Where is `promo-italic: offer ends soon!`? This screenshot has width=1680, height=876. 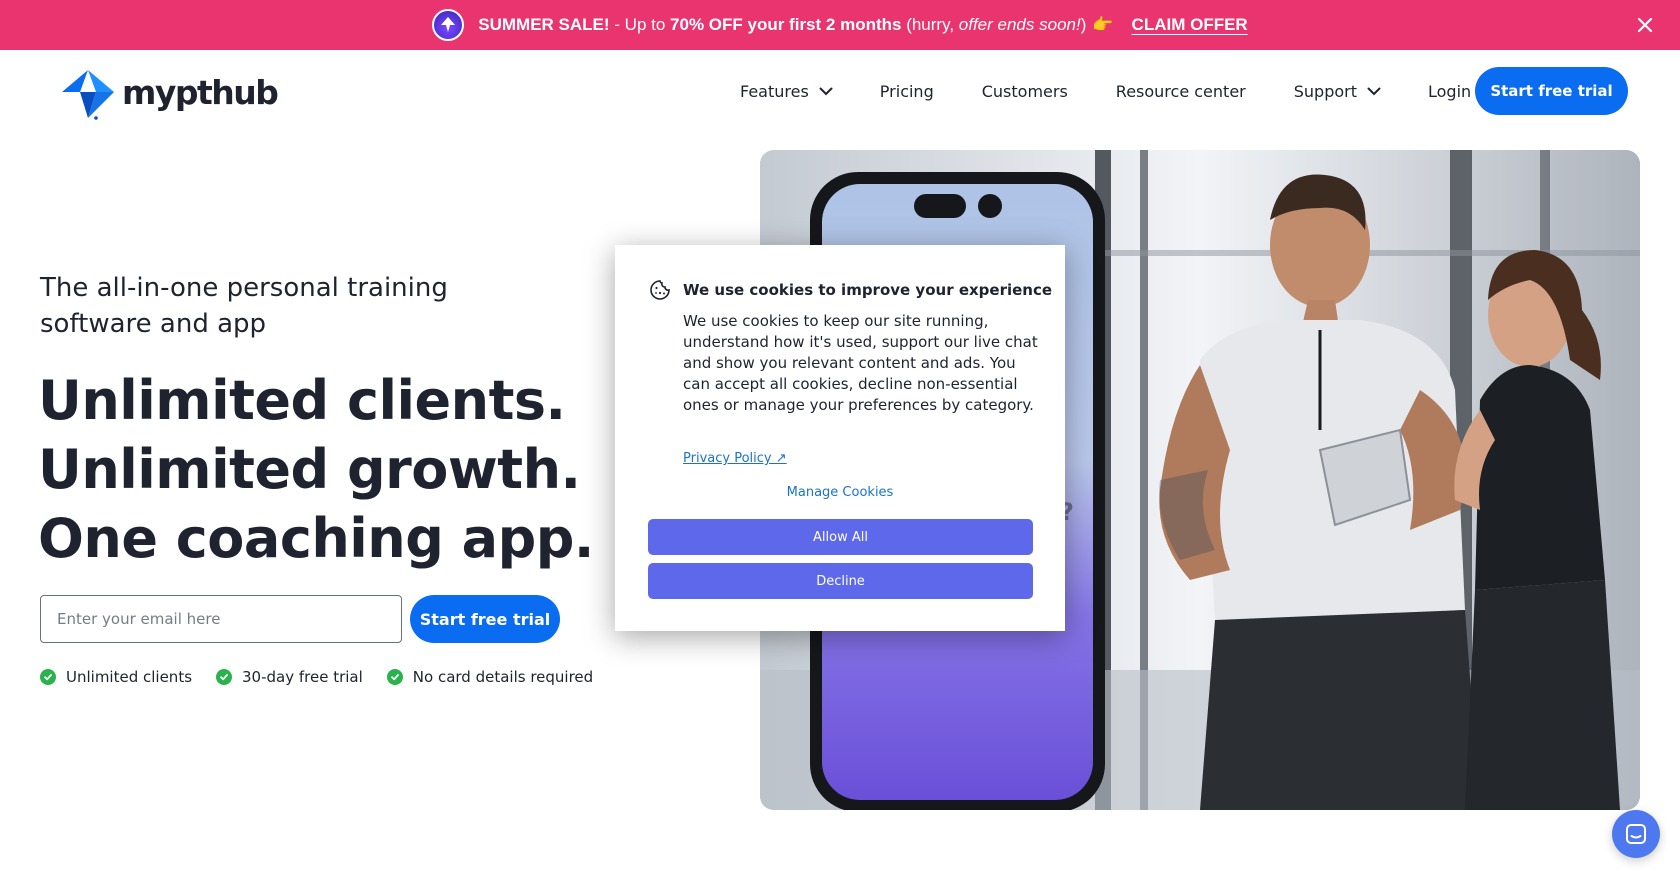
promo-italic: offer ends soon! is located at coordinates (1019, 24).